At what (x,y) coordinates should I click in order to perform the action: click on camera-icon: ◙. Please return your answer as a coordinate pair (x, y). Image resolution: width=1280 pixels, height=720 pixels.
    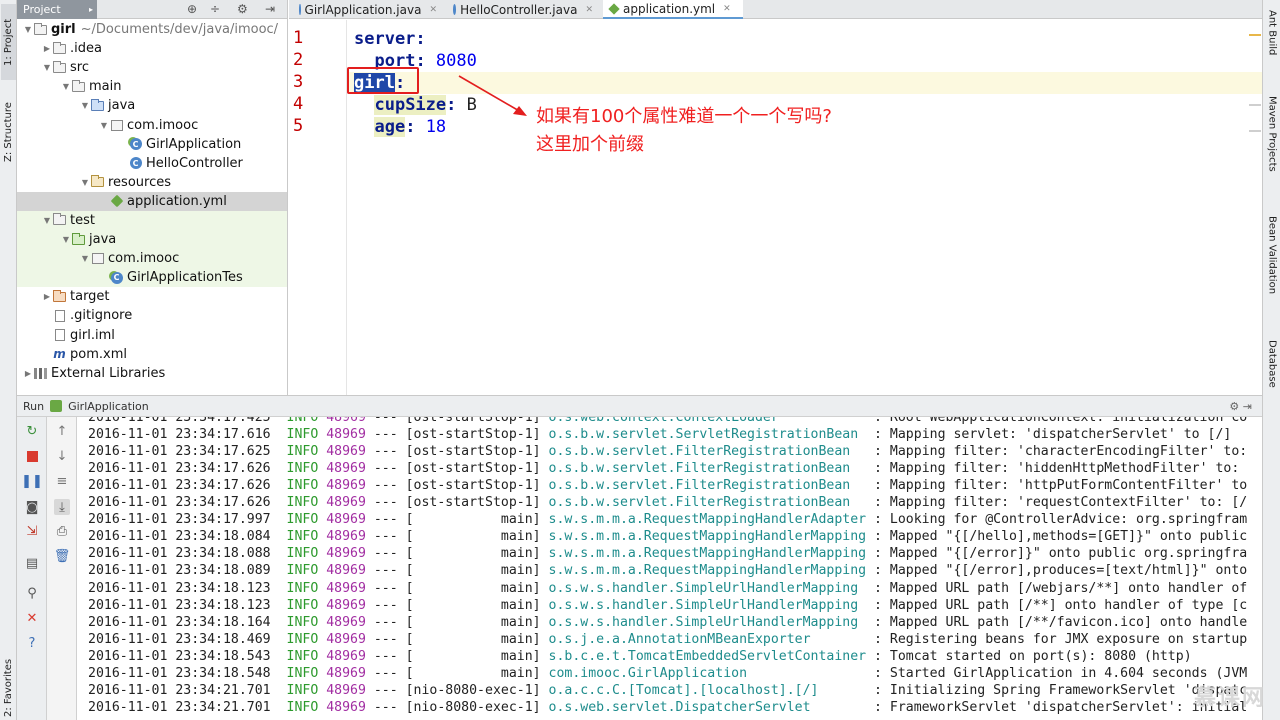
    Looking at the image, I should click on (32, 507).